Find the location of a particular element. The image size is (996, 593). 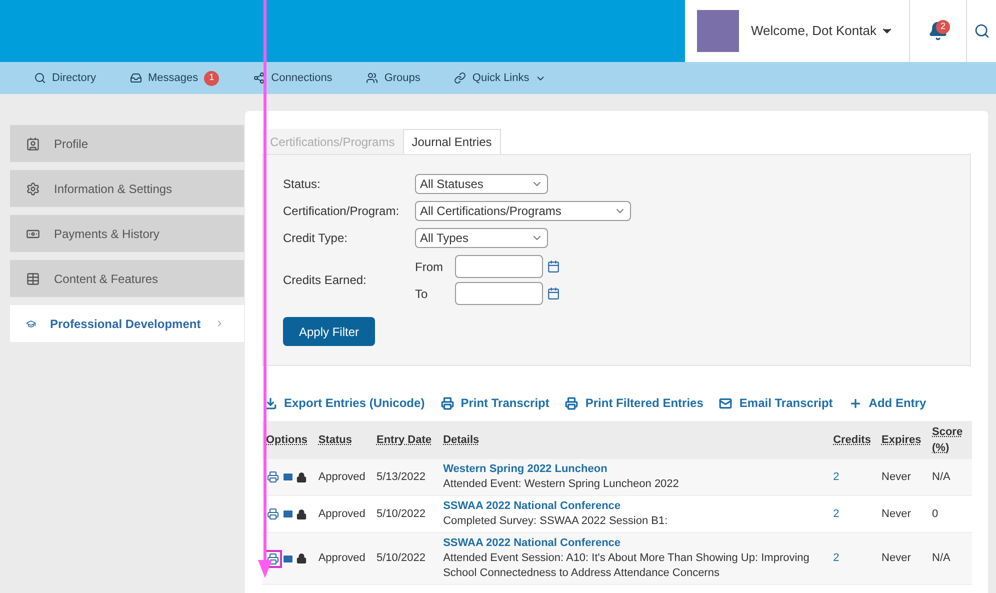

field-label: Credit Type: is located at coordinates (315, 238).